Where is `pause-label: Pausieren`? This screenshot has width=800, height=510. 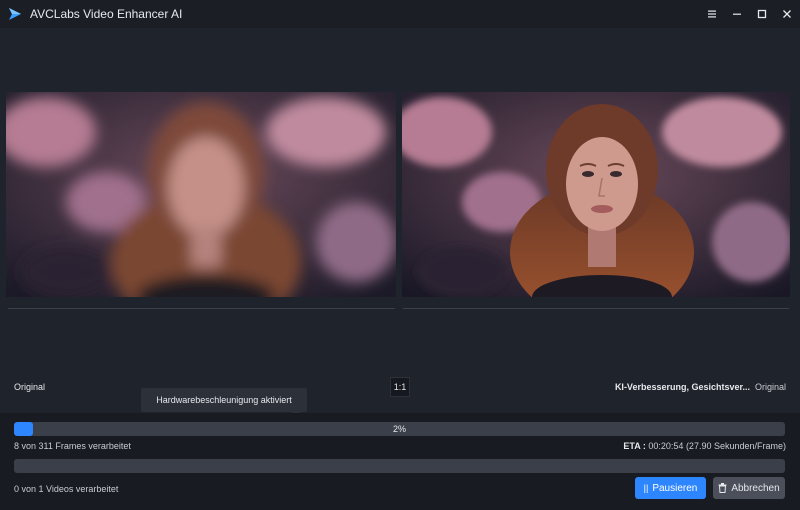
pause-label: Pausieren is located at coordinates (675, 488).